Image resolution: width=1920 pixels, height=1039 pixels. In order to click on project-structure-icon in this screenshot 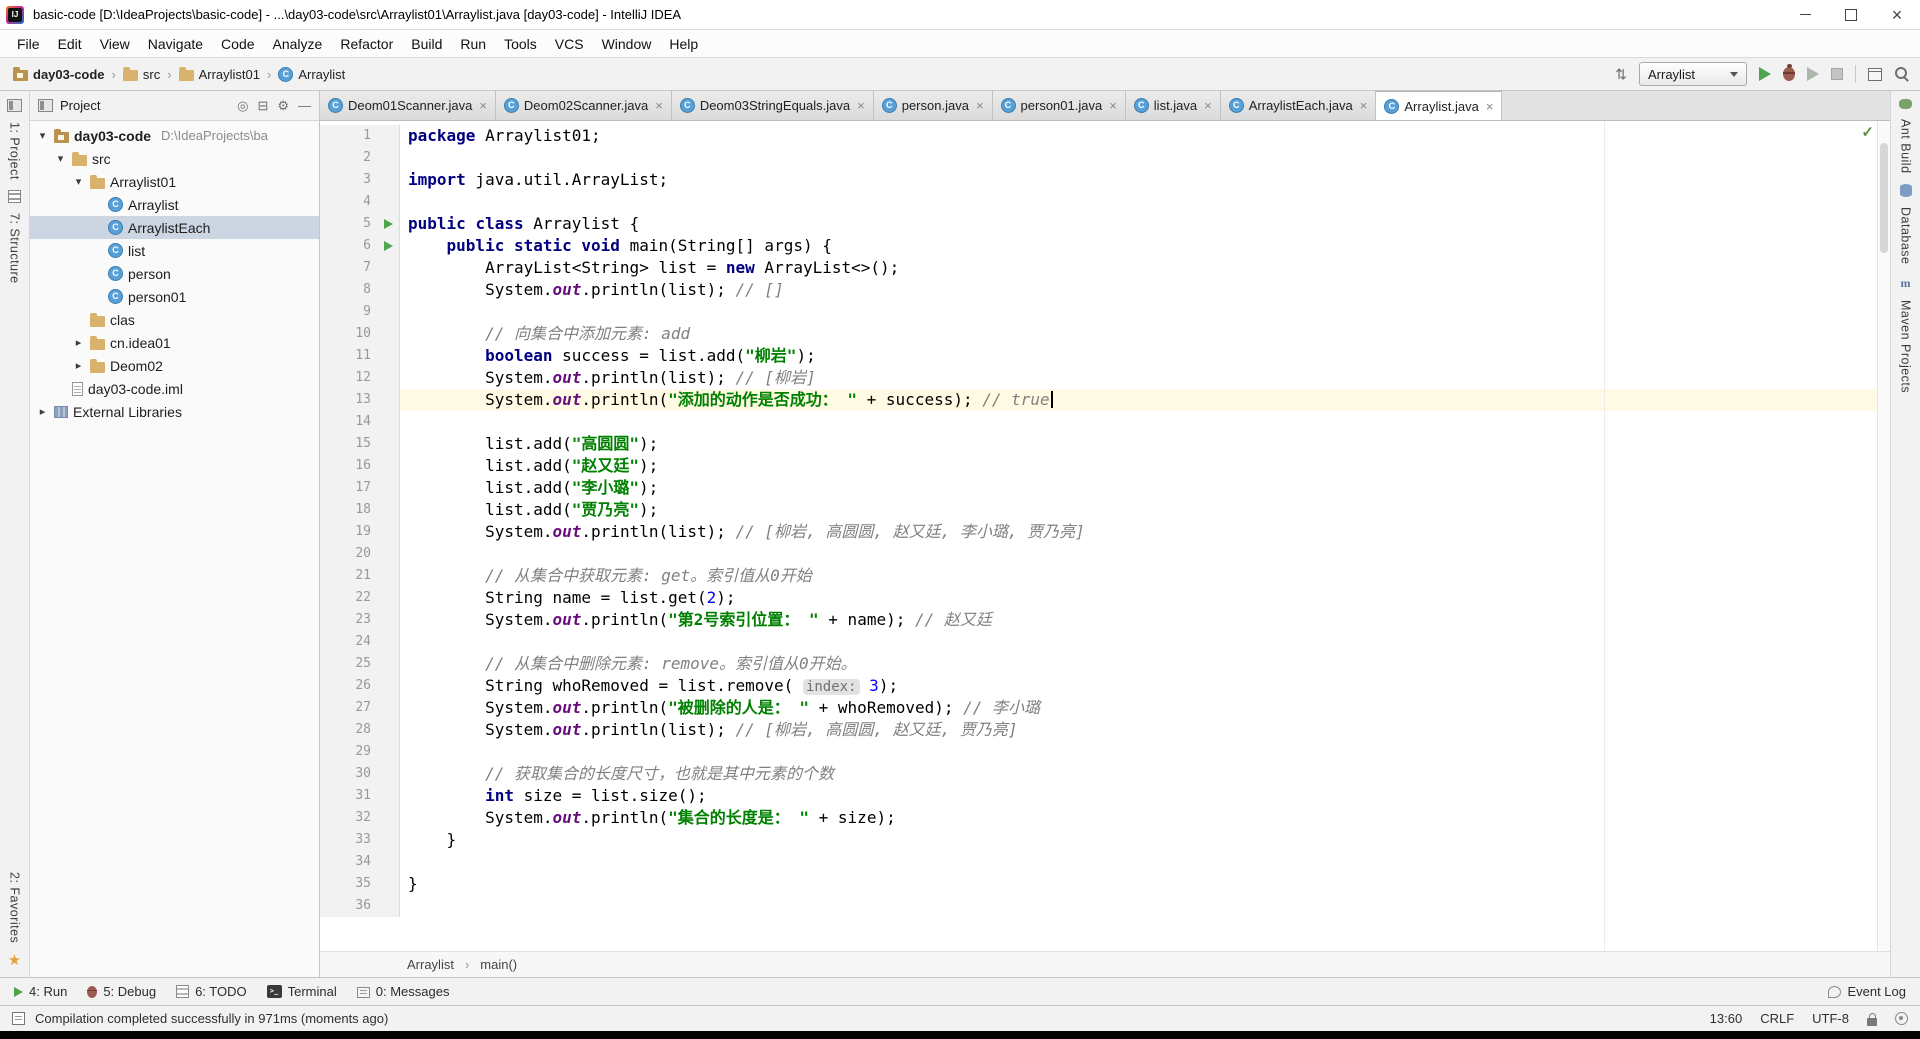, I will do `click(1875, 74)`.